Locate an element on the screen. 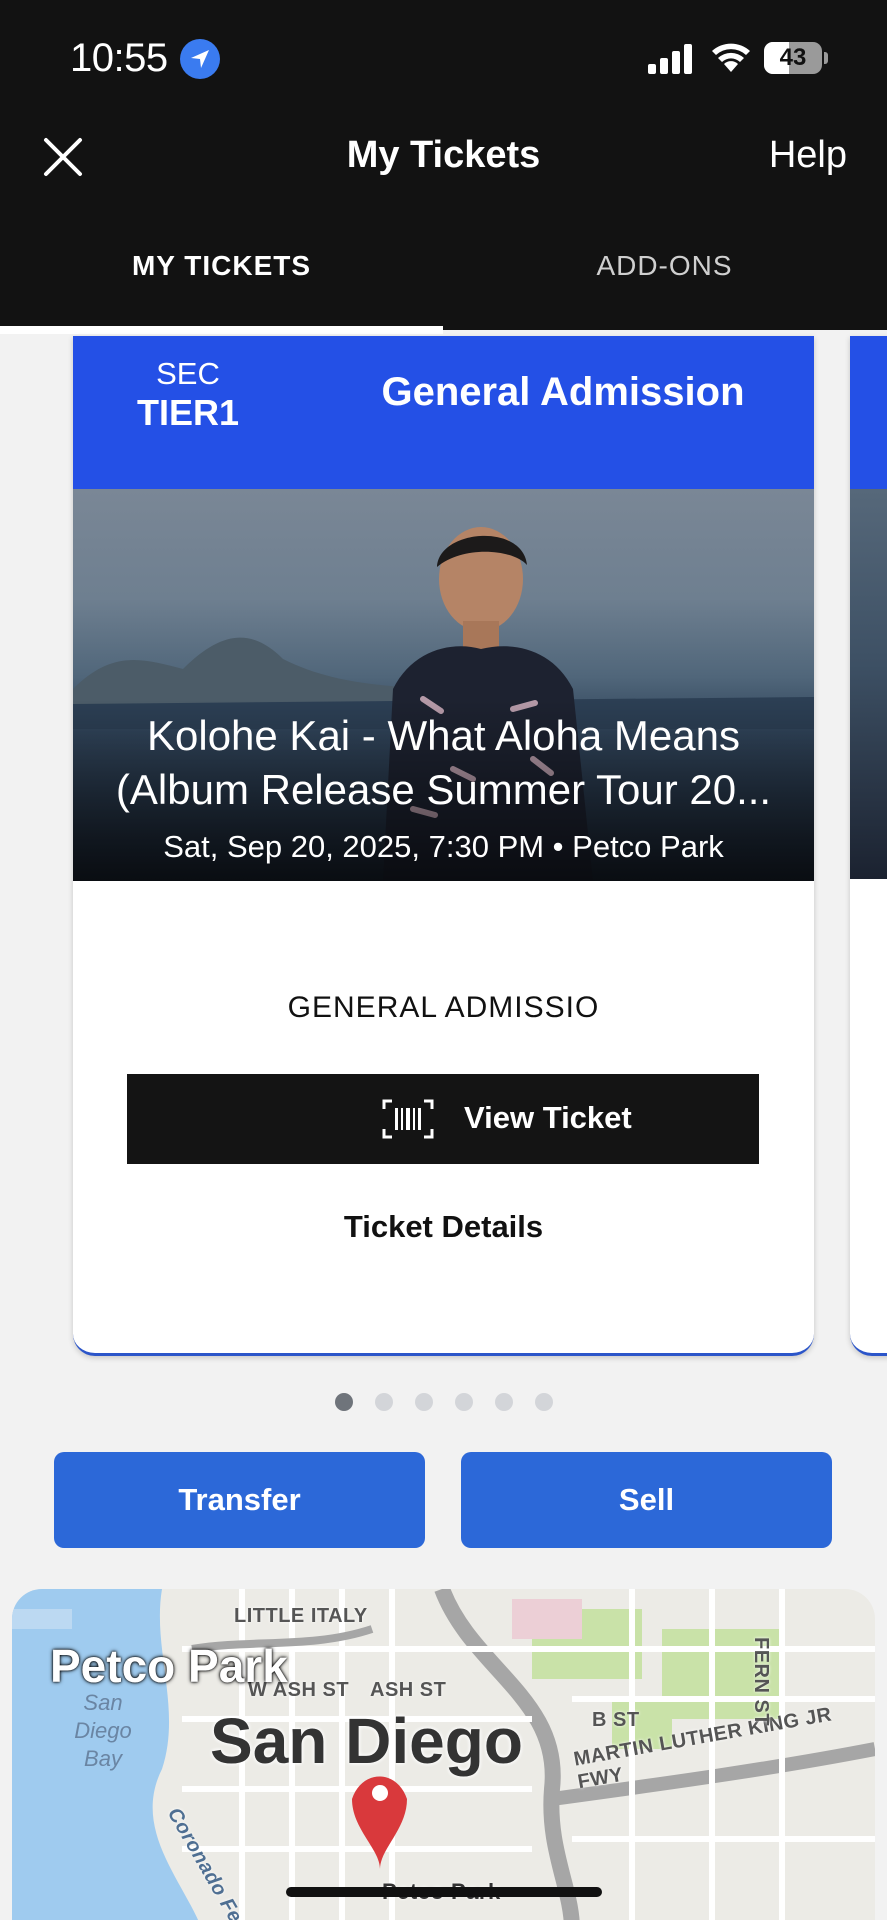 Image resolution: width=887 pixels, height=1920 pixels. page-title: My Tickets is located at coordinates (443, 155).